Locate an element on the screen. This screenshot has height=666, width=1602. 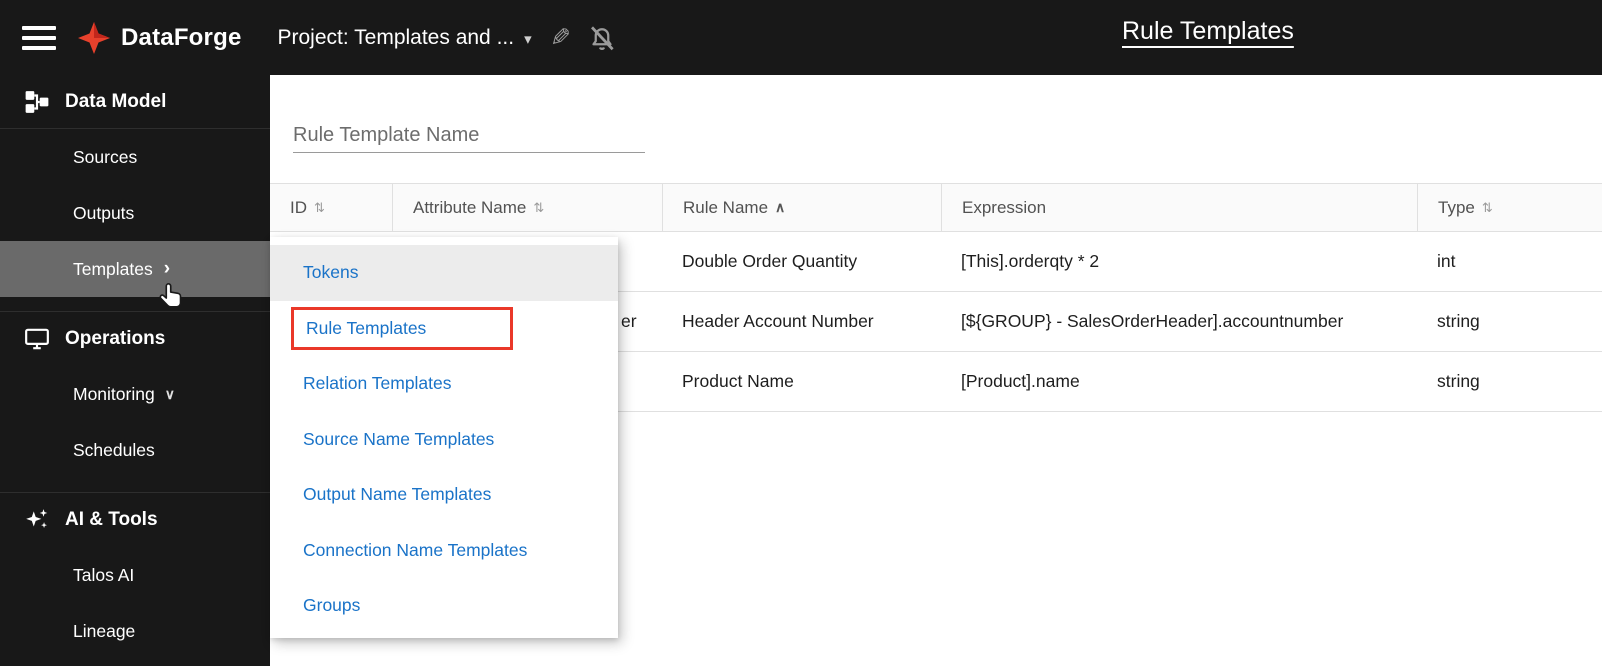
cell-expression: [This].orderqty * 2 is located at coordinates (1030, 261).